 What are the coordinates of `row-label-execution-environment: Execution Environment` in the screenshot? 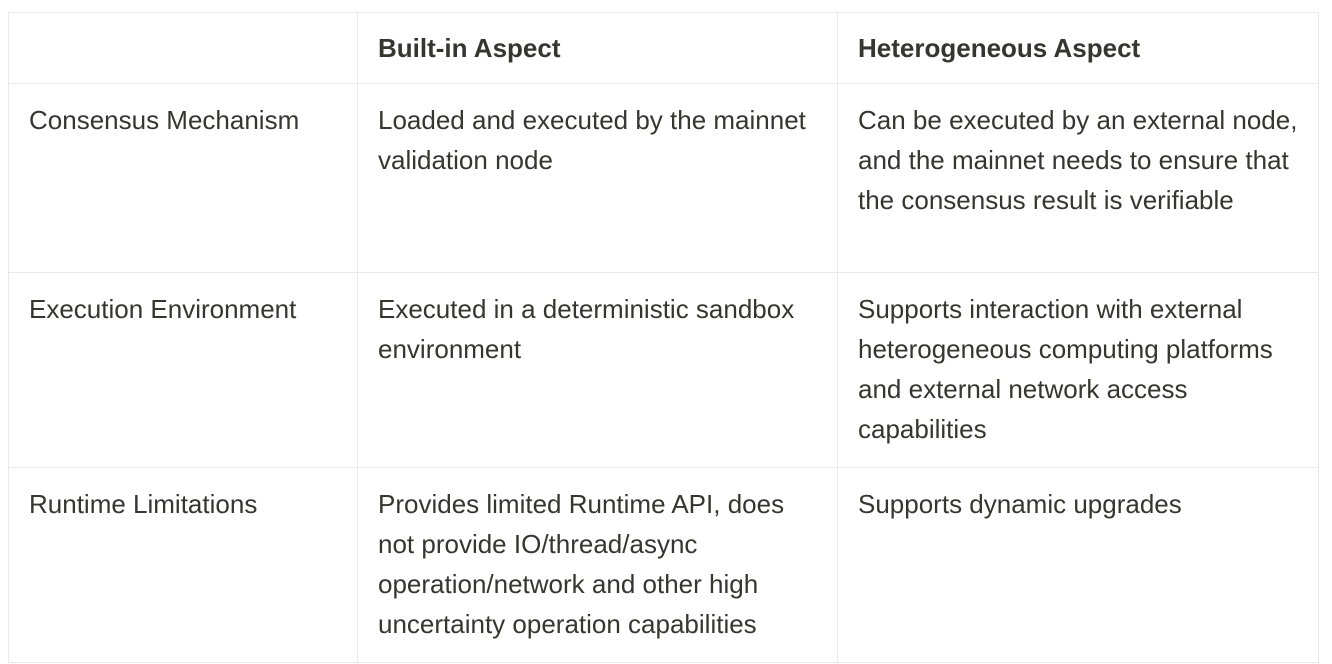 It's located at (183, 370).